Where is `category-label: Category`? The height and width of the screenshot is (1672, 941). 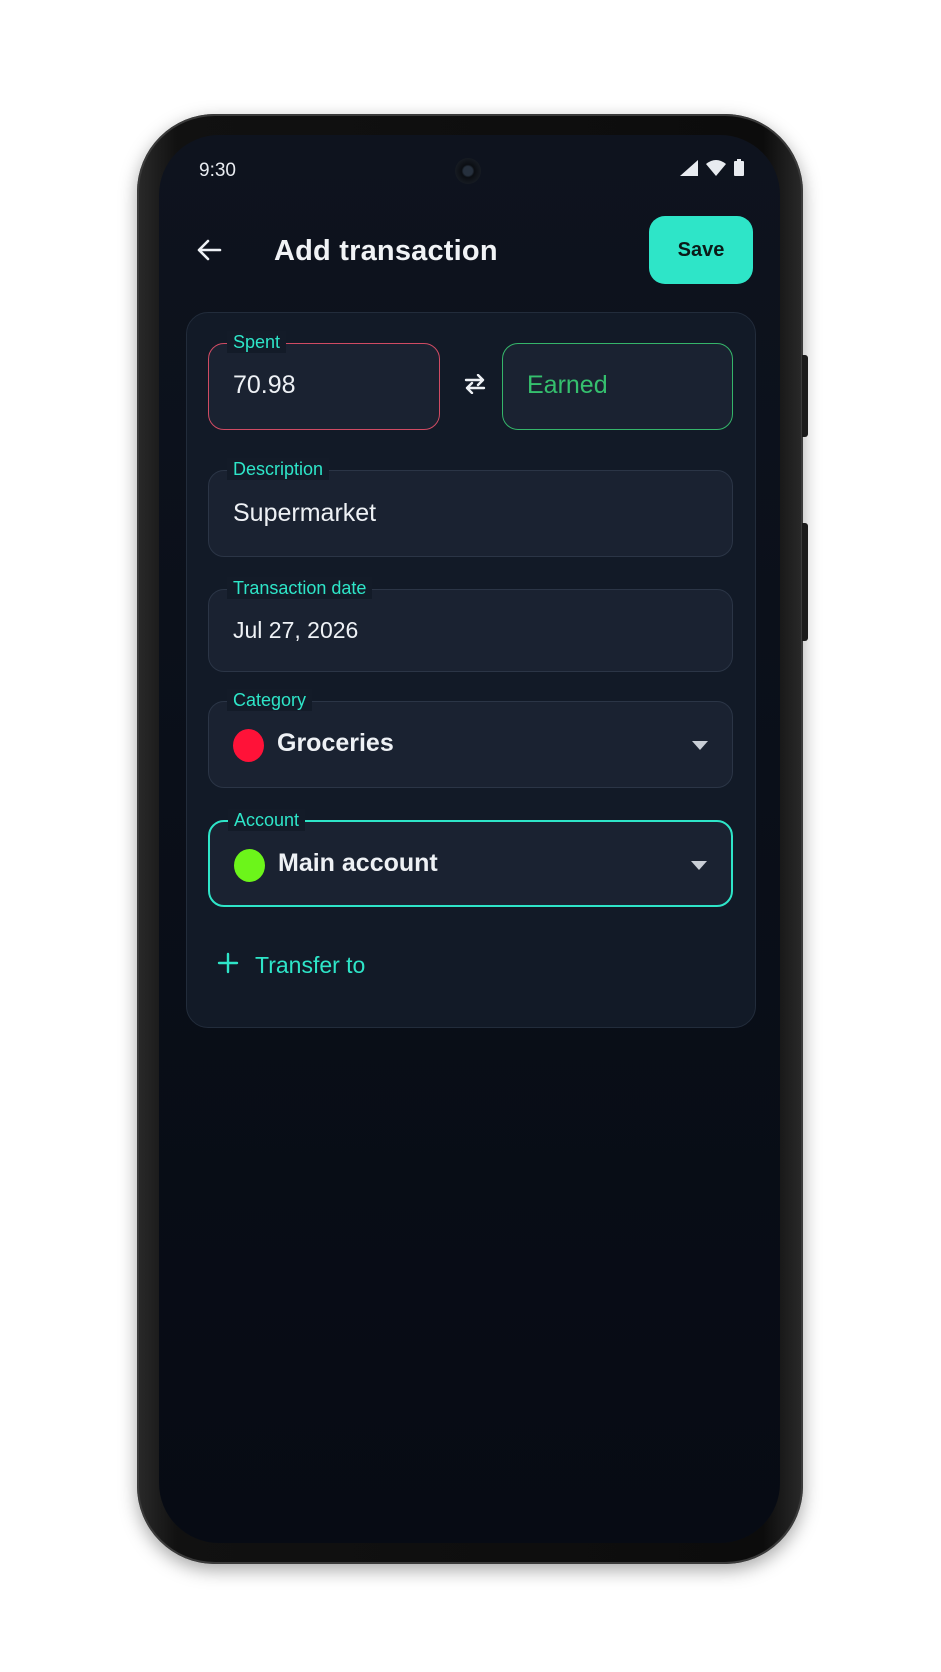 category-label: Category is located at coordinates (270, 700).